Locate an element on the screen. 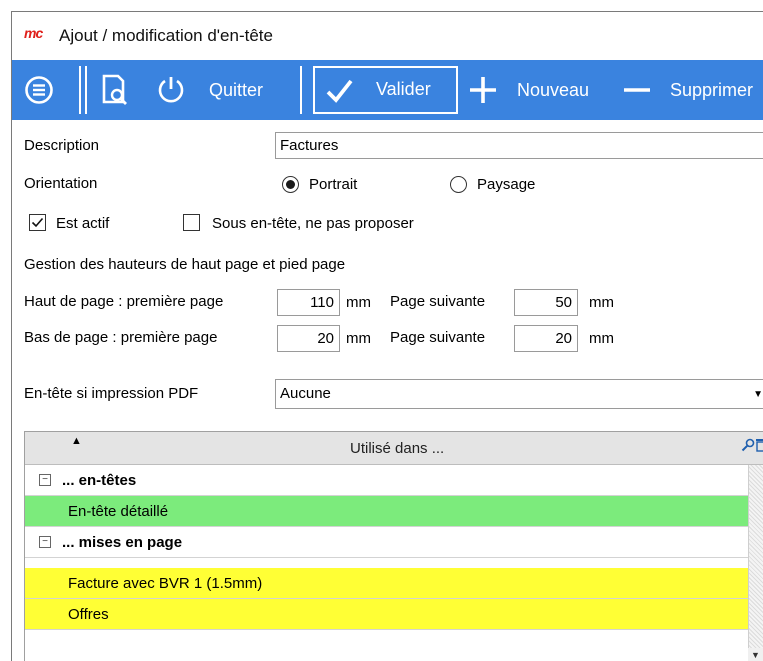 This screenshot has height=661, width=763. top-first-page-input: 110 is located at coordinates (308, 302).